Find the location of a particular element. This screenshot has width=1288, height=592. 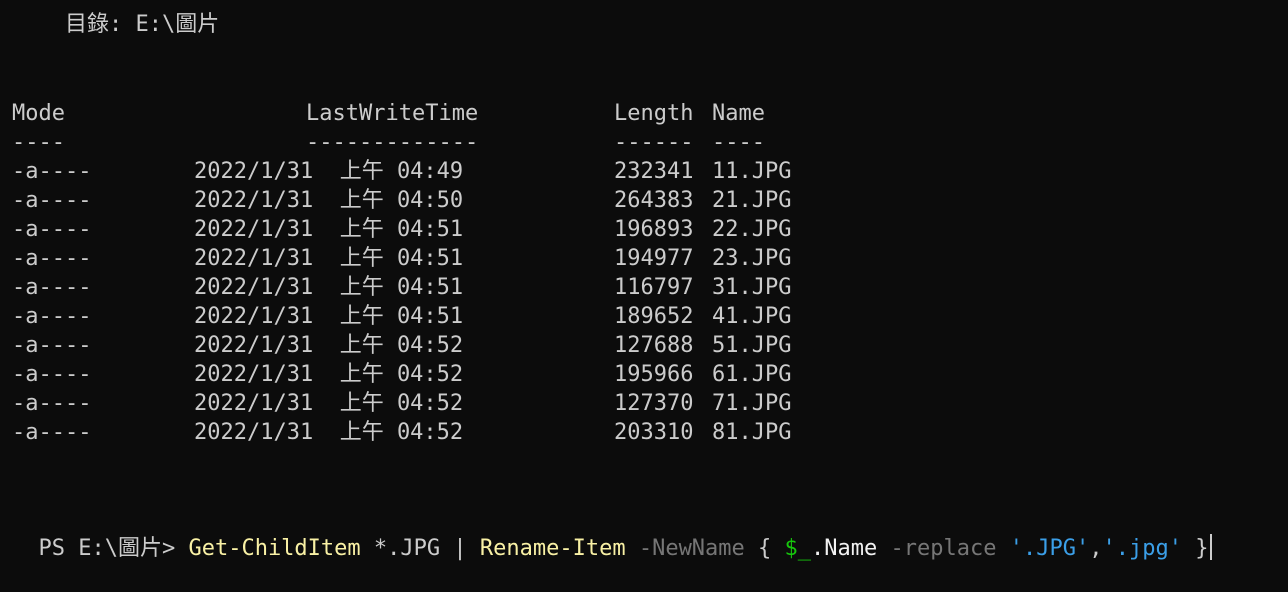

prompt-prefix: PS E:\圖片> is located at coordinates (113, 548).